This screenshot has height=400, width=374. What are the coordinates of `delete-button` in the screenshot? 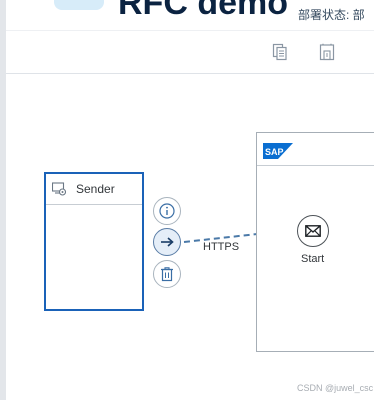 It's located at (167, 274).